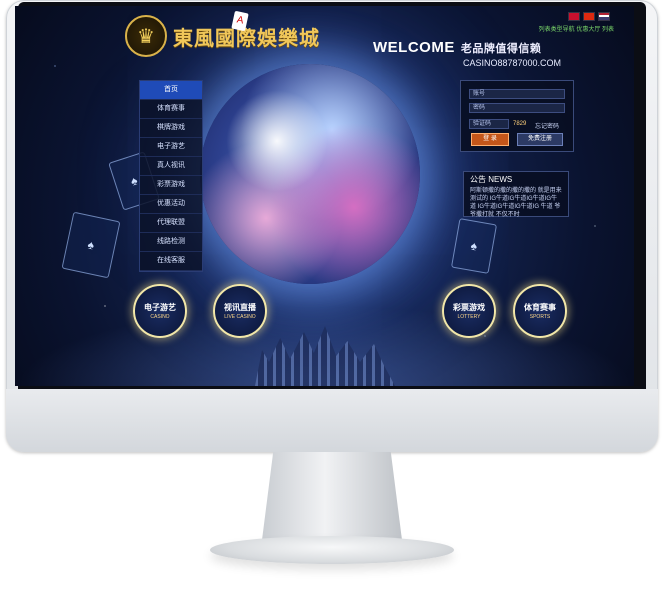 This screenshot has height=596, width=664. I want to click on site-logo: ♛ 東風國際娛樂城 A, so click(222, 33).